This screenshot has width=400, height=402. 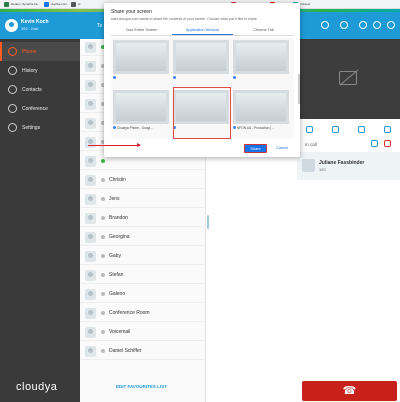 What do you see at coordinates (12, 127) in the screenshot?
I see `gear-icon` at bounding box center [12, 127].